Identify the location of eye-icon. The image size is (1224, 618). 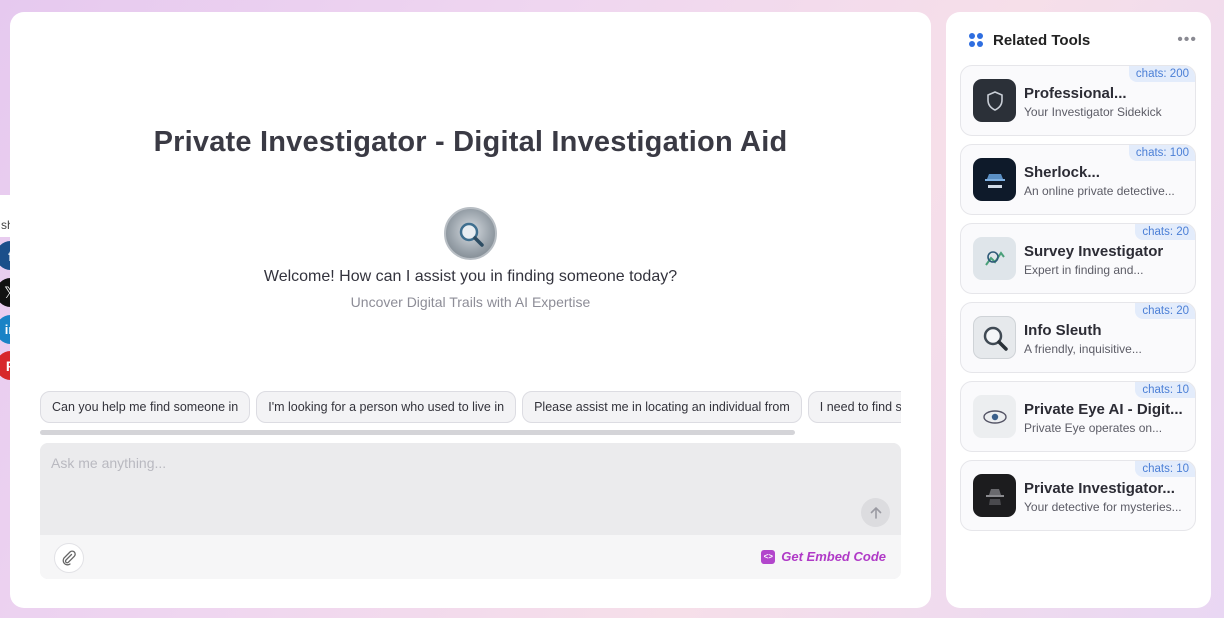
(994, 416).